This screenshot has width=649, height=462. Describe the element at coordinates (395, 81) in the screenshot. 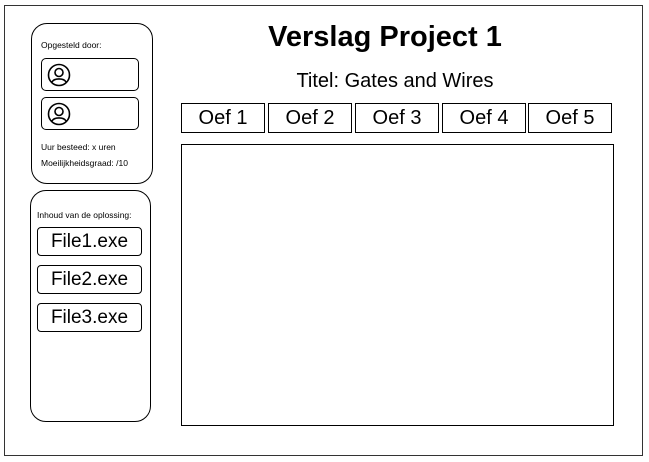

I see `project-subtitle: Titel: Gates and Wires` at that location.